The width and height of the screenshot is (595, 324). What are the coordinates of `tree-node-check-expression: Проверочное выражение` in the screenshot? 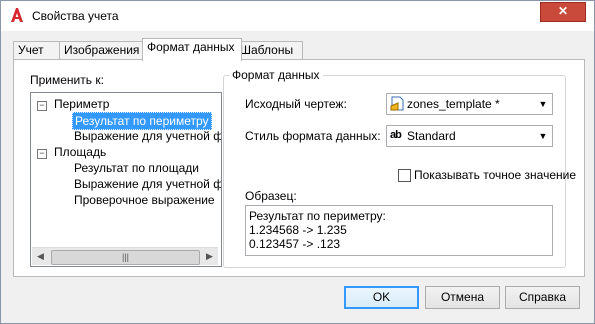 It's located at (144, 200).